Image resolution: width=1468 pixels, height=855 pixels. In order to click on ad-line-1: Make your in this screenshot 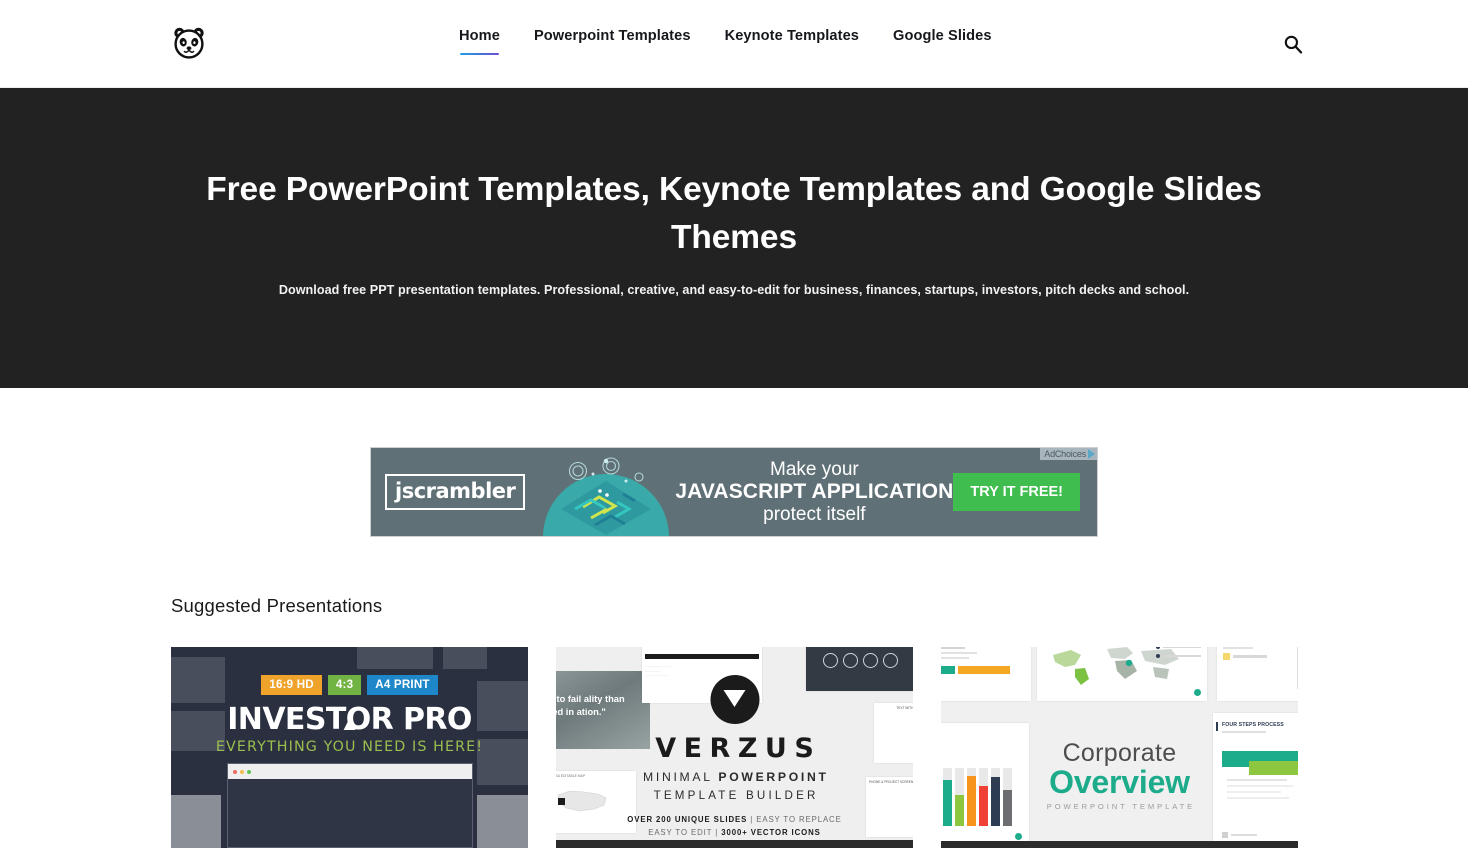, I will do `click(814, 469)`.